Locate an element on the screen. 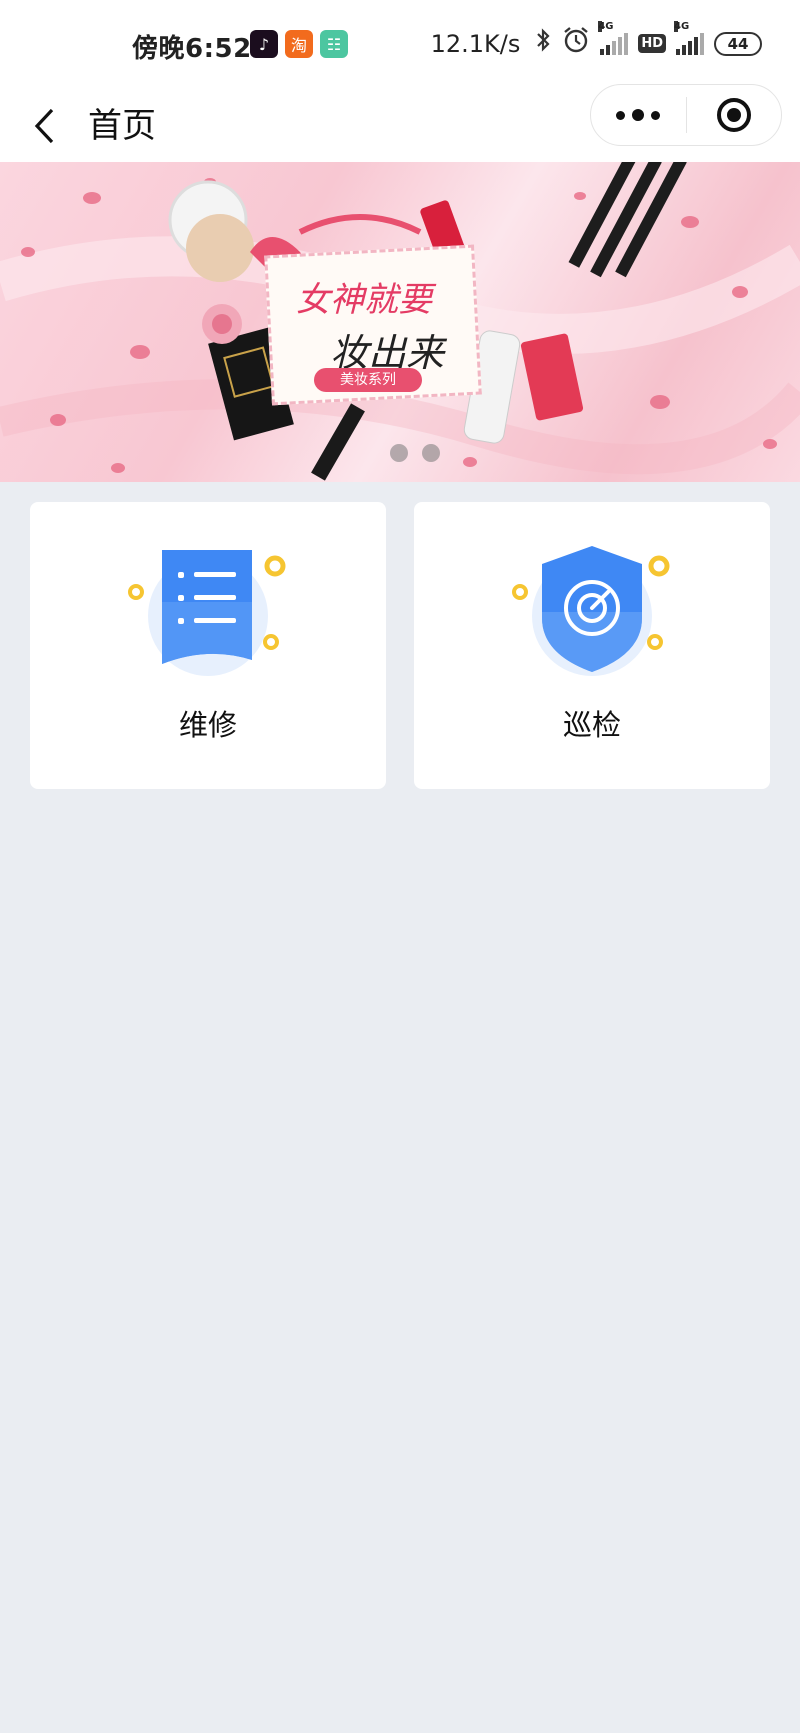  chevron-left-icon is located at coordinates (44, 126).